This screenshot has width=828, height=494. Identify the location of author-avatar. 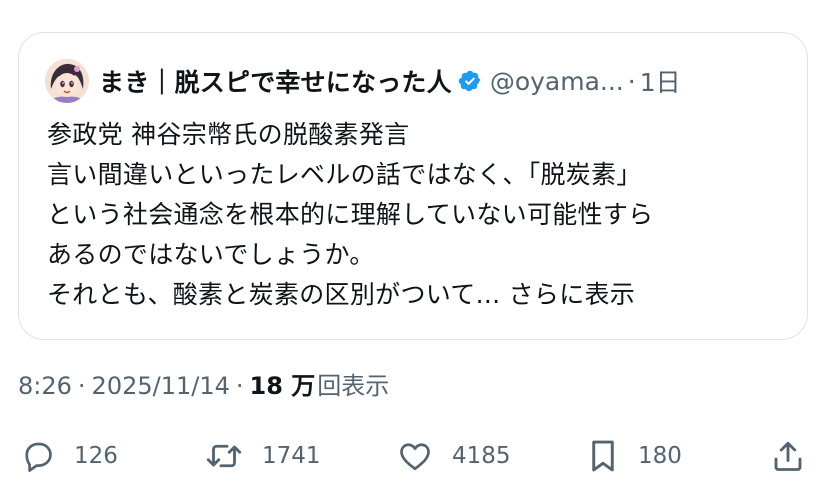
(67, 81).